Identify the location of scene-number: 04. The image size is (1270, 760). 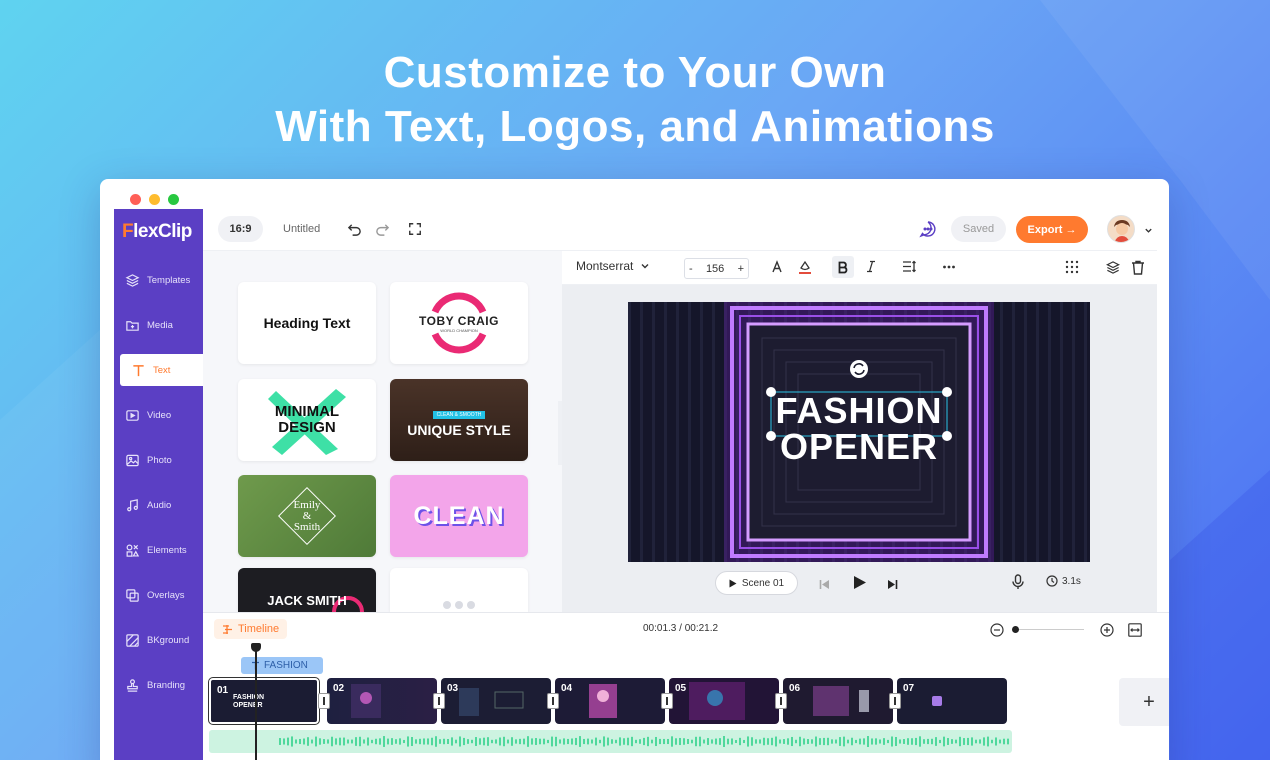
(567, 688).